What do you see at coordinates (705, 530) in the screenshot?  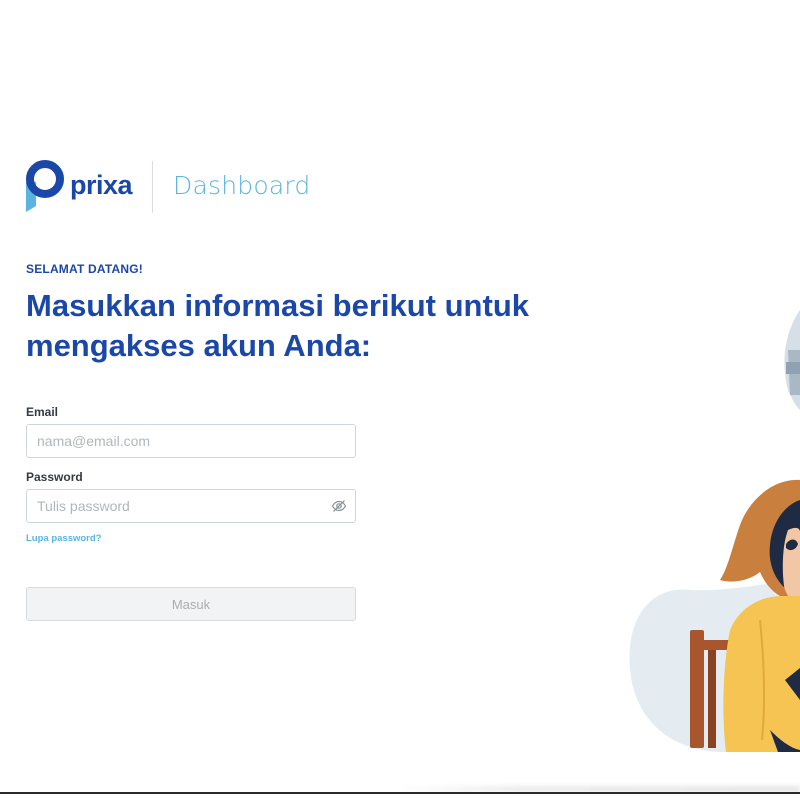 I see `woman-illustration` at bounding box center [705, 530].